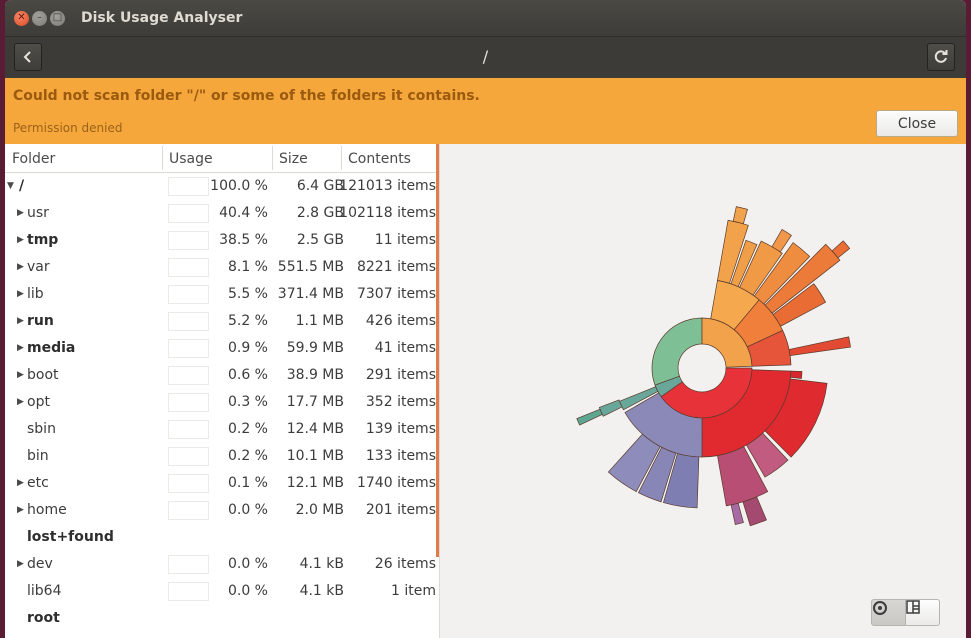 The height and width of the screenshot is (638, 971). Describe the element at coordinates (315, 429) in the screenshot. I see `folder-size: 12.4 MB` at that location.